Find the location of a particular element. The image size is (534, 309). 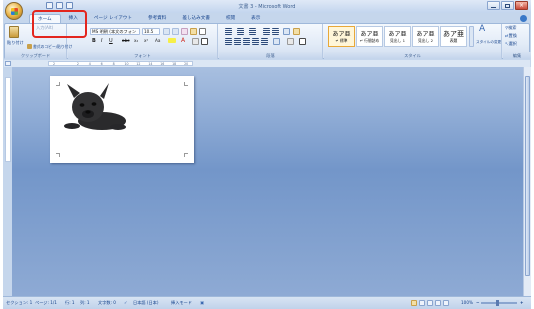

subscript-button: x₂ is located at coordinates (136, 40).